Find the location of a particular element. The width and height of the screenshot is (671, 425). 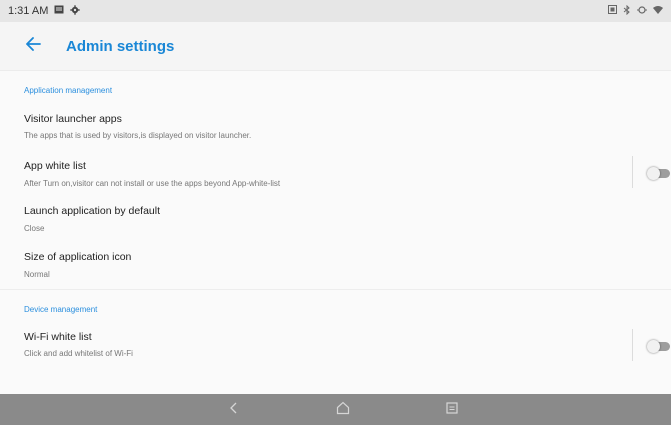

nav-back-button is located at coordinates (234, 410).